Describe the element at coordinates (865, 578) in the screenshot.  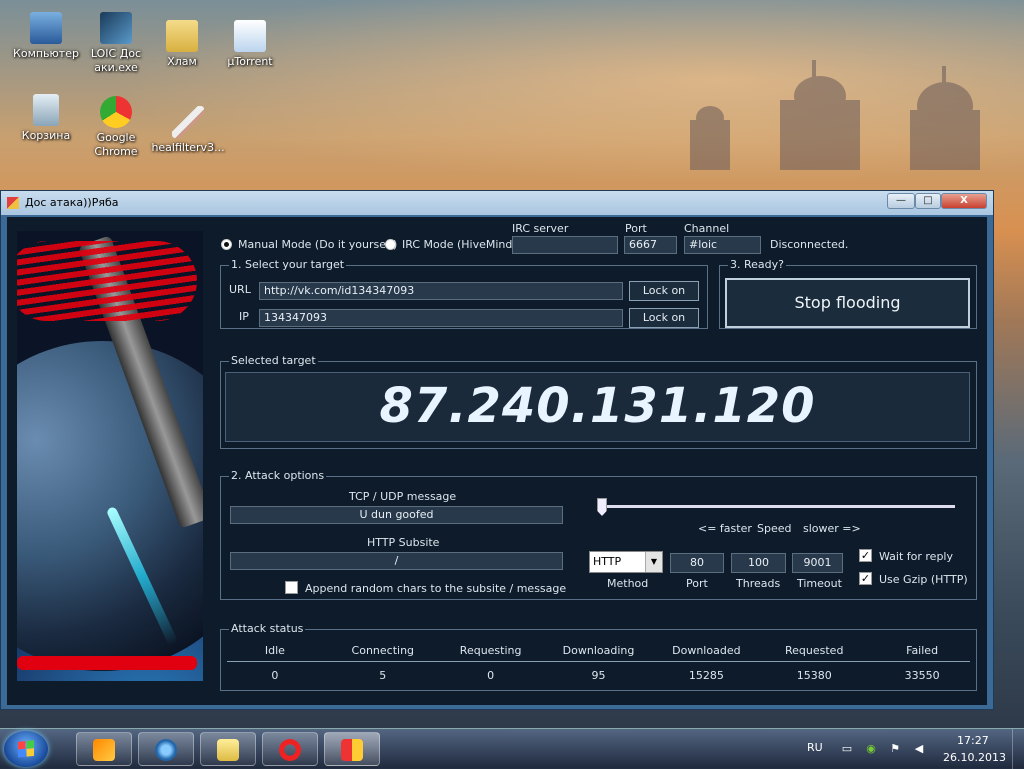
I see `use-gzip-checkbox: ✓` at that location.